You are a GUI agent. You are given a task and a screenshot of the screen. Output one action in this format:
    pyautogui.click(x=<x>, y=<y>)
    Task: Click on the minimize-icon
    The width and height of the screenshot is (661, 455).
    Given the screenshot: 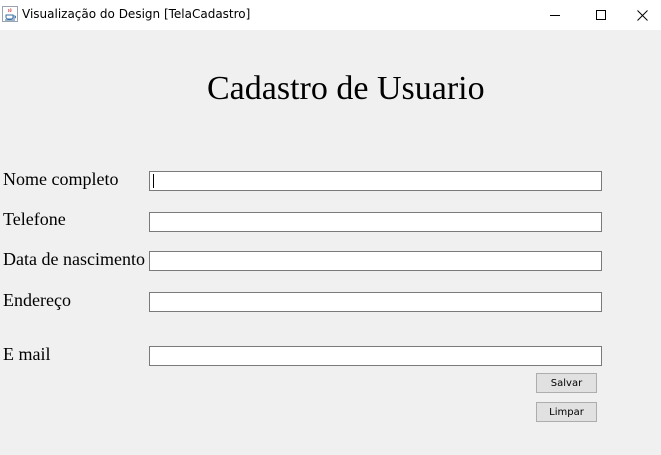 What is the action you would take?
    pyautogui.click(x=555, y=15)
    